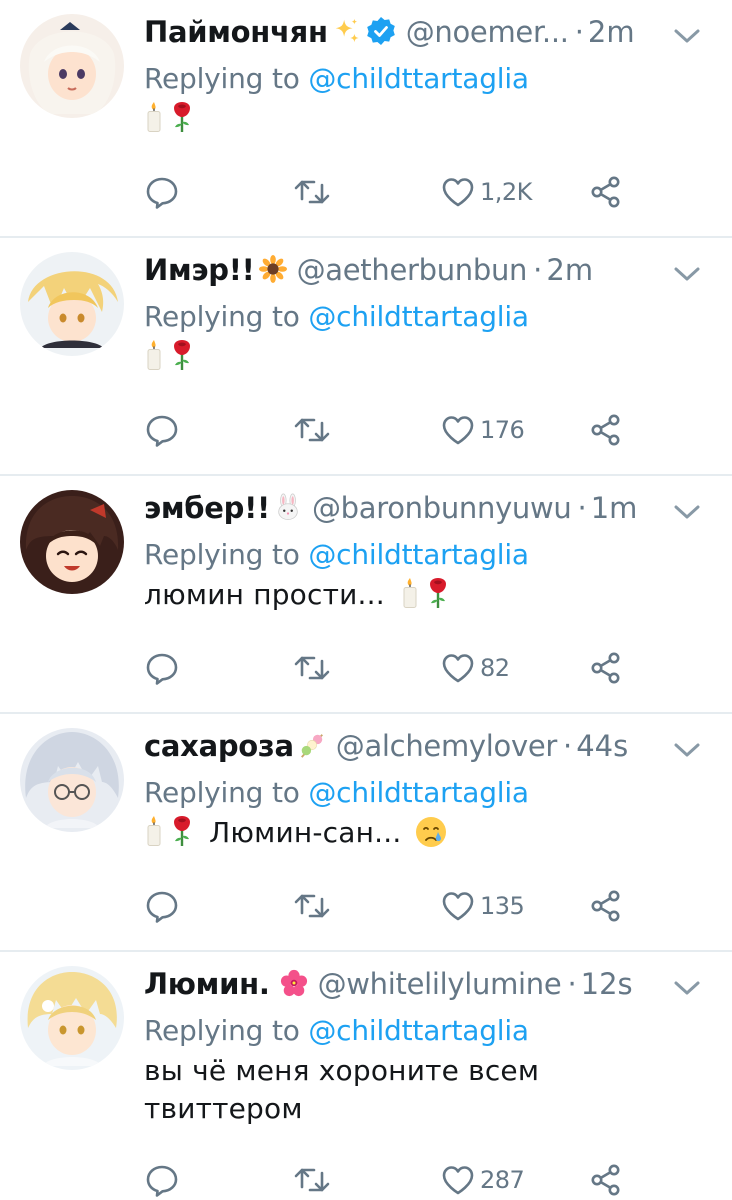 The height and width of the screenshot is (1200, 732). What do you see at coordinates (607, 984) in the screenshot?
I see `timestamp: 12s` at bounding box center [607, 984].